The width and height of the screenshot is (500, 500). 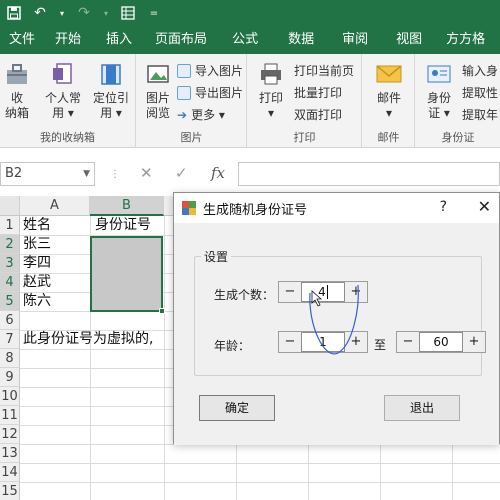 I want to click on ok-button: 确定, so click(x=237, y=408).